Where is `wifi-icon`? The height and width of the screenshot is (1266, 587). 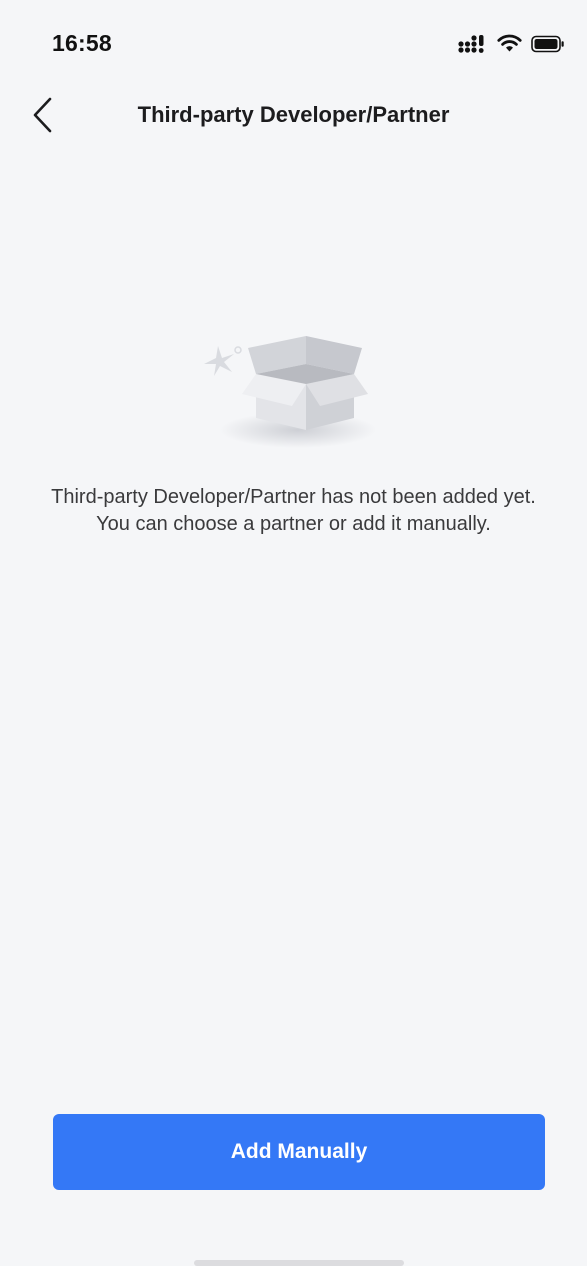
wifi-icon is located at coordinates (509, 46).